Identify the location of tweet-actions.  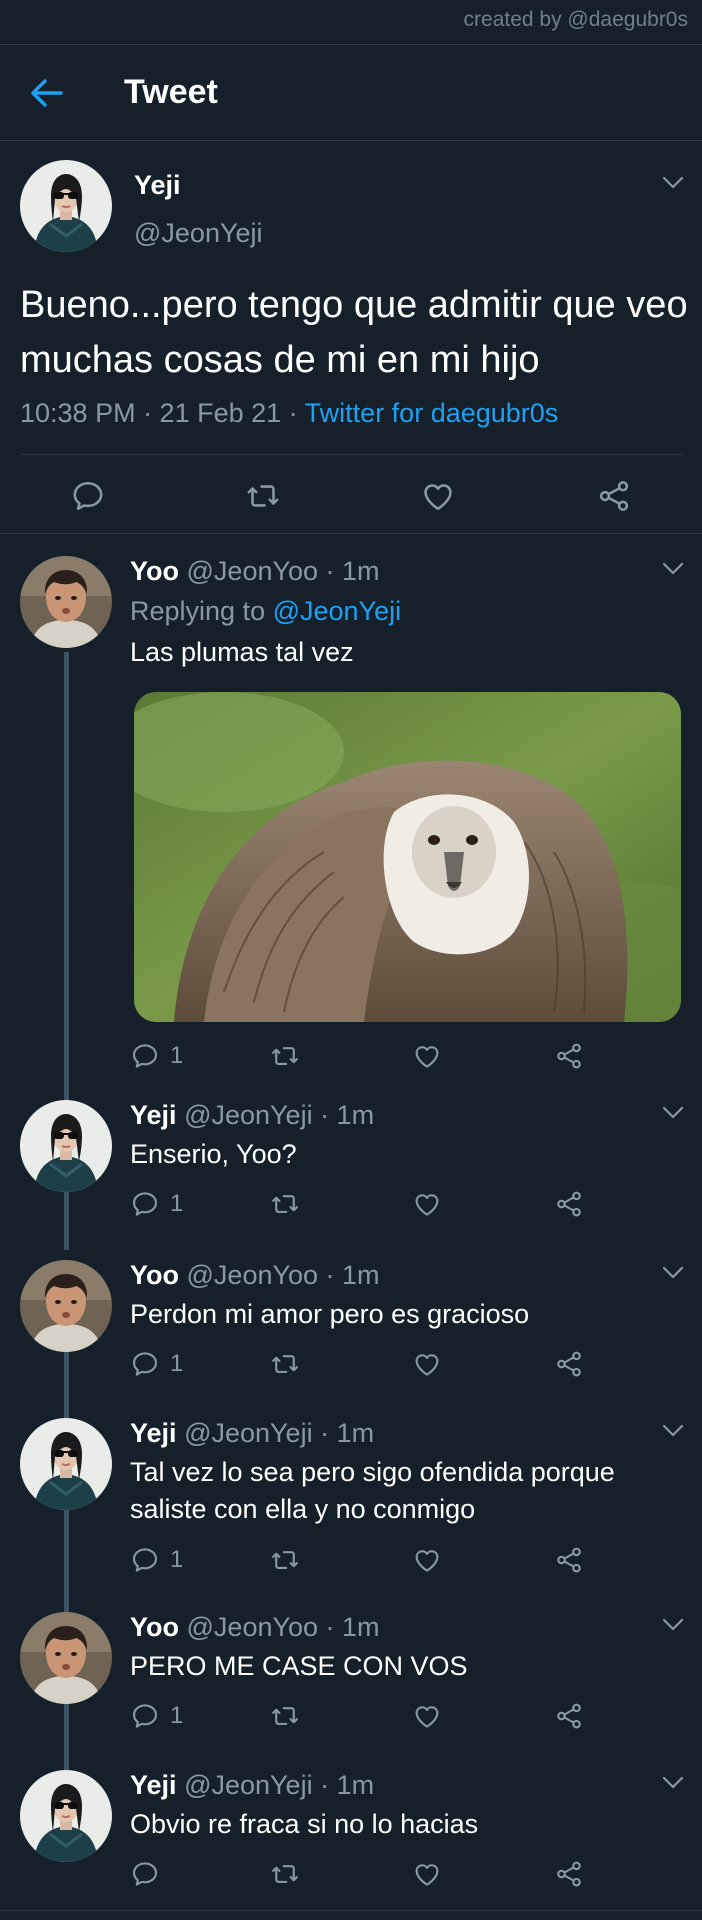
(360, 1874).